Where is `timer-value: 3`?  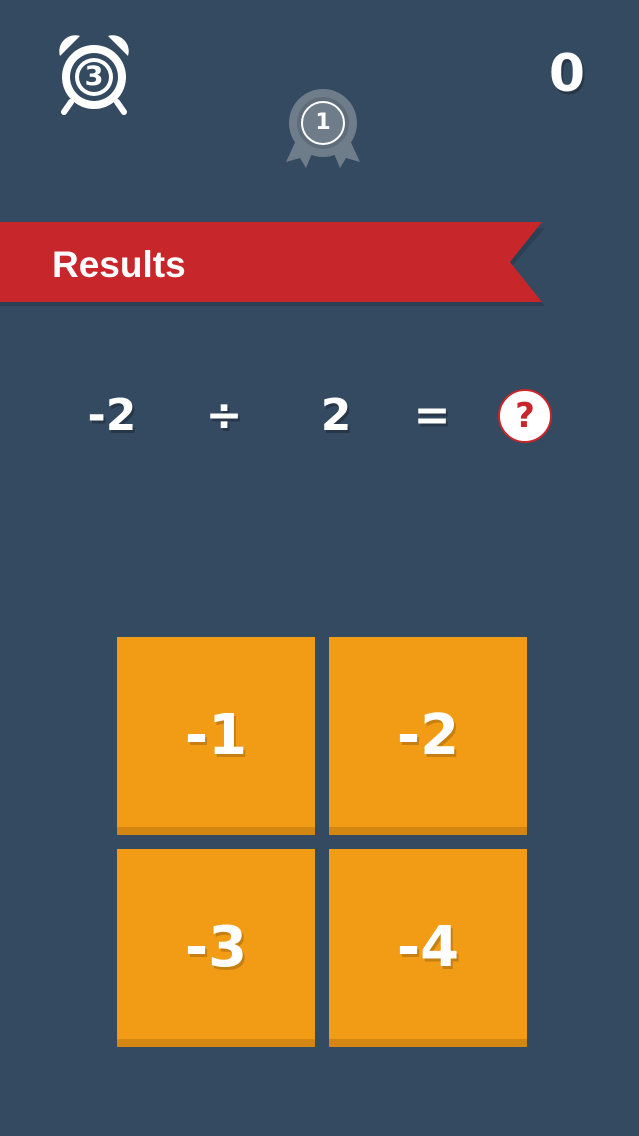
timer-value: 3 is located at coordinates (94, 76).